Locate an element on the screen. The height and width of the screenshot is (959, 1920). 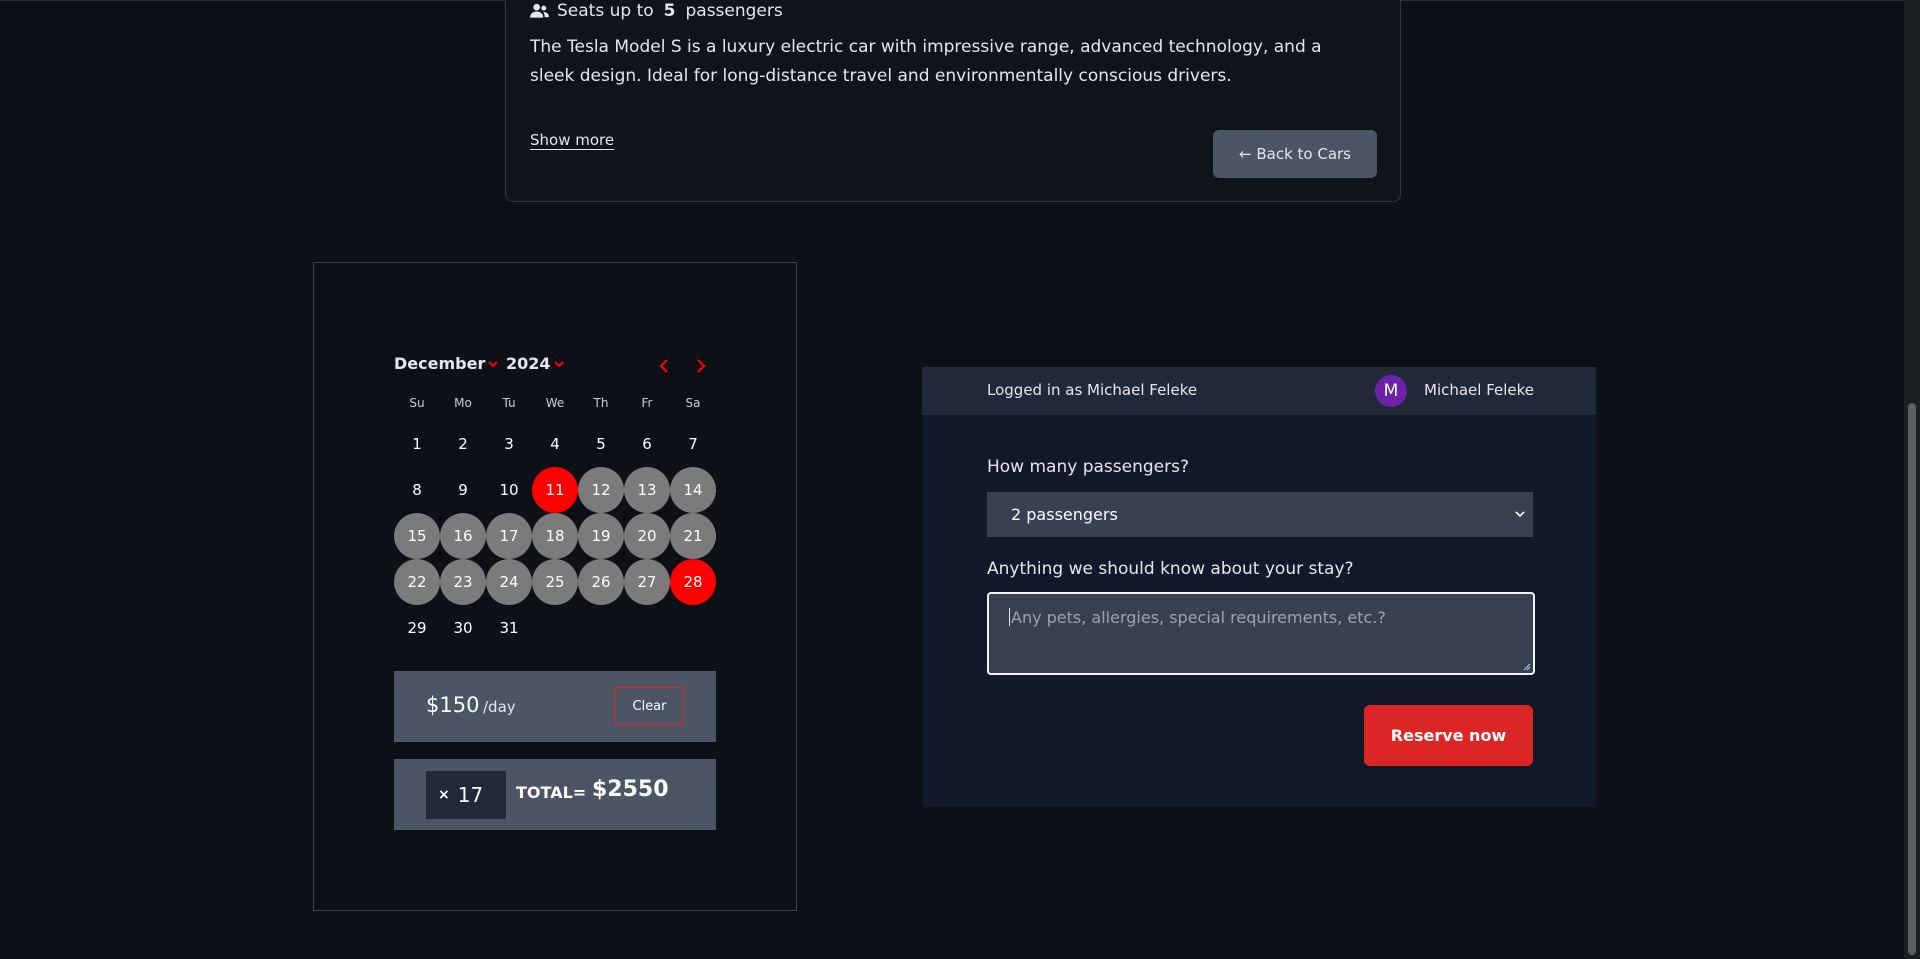
days-count: × 17 is located at coordinates (466, 795).